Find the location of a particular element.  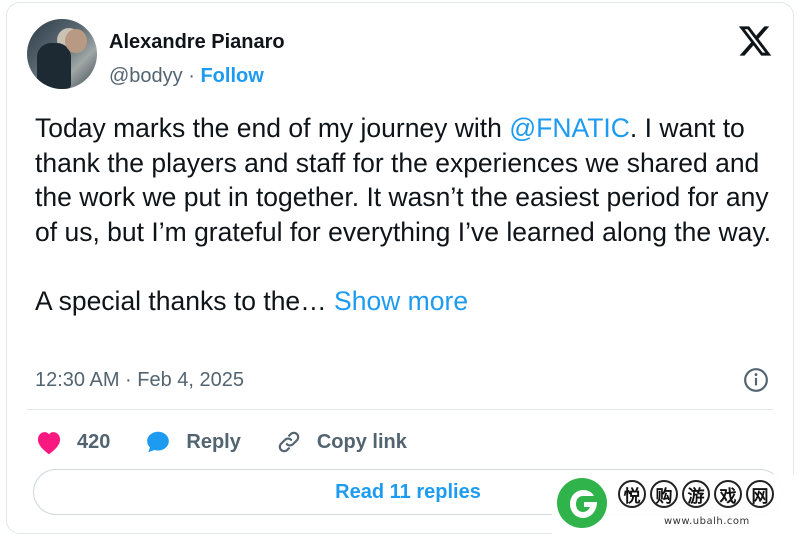

watermark-url: www.ubalh.com is located at coordinates (707, 521).